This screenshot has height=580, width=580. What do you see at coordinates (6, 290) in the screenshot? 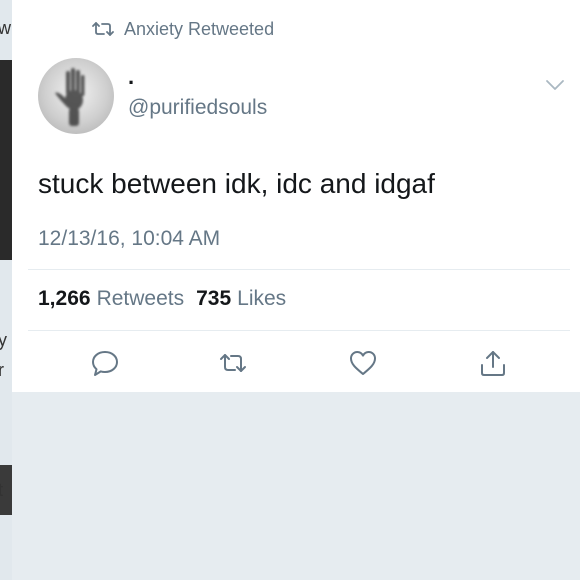
I see `background-page-edge: w y r t` at bounding box center [6, 290].